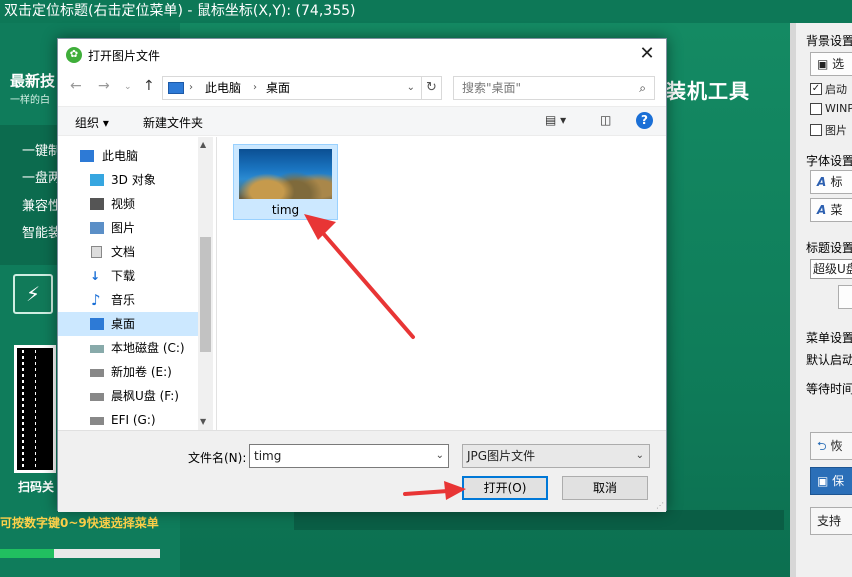 The height and width of the screenshot is (577, 852). What do you see at coordinates (829, 248) in the screenshot?
I see `title-settings-label: 标题设置` at bounding box center [829, 248].